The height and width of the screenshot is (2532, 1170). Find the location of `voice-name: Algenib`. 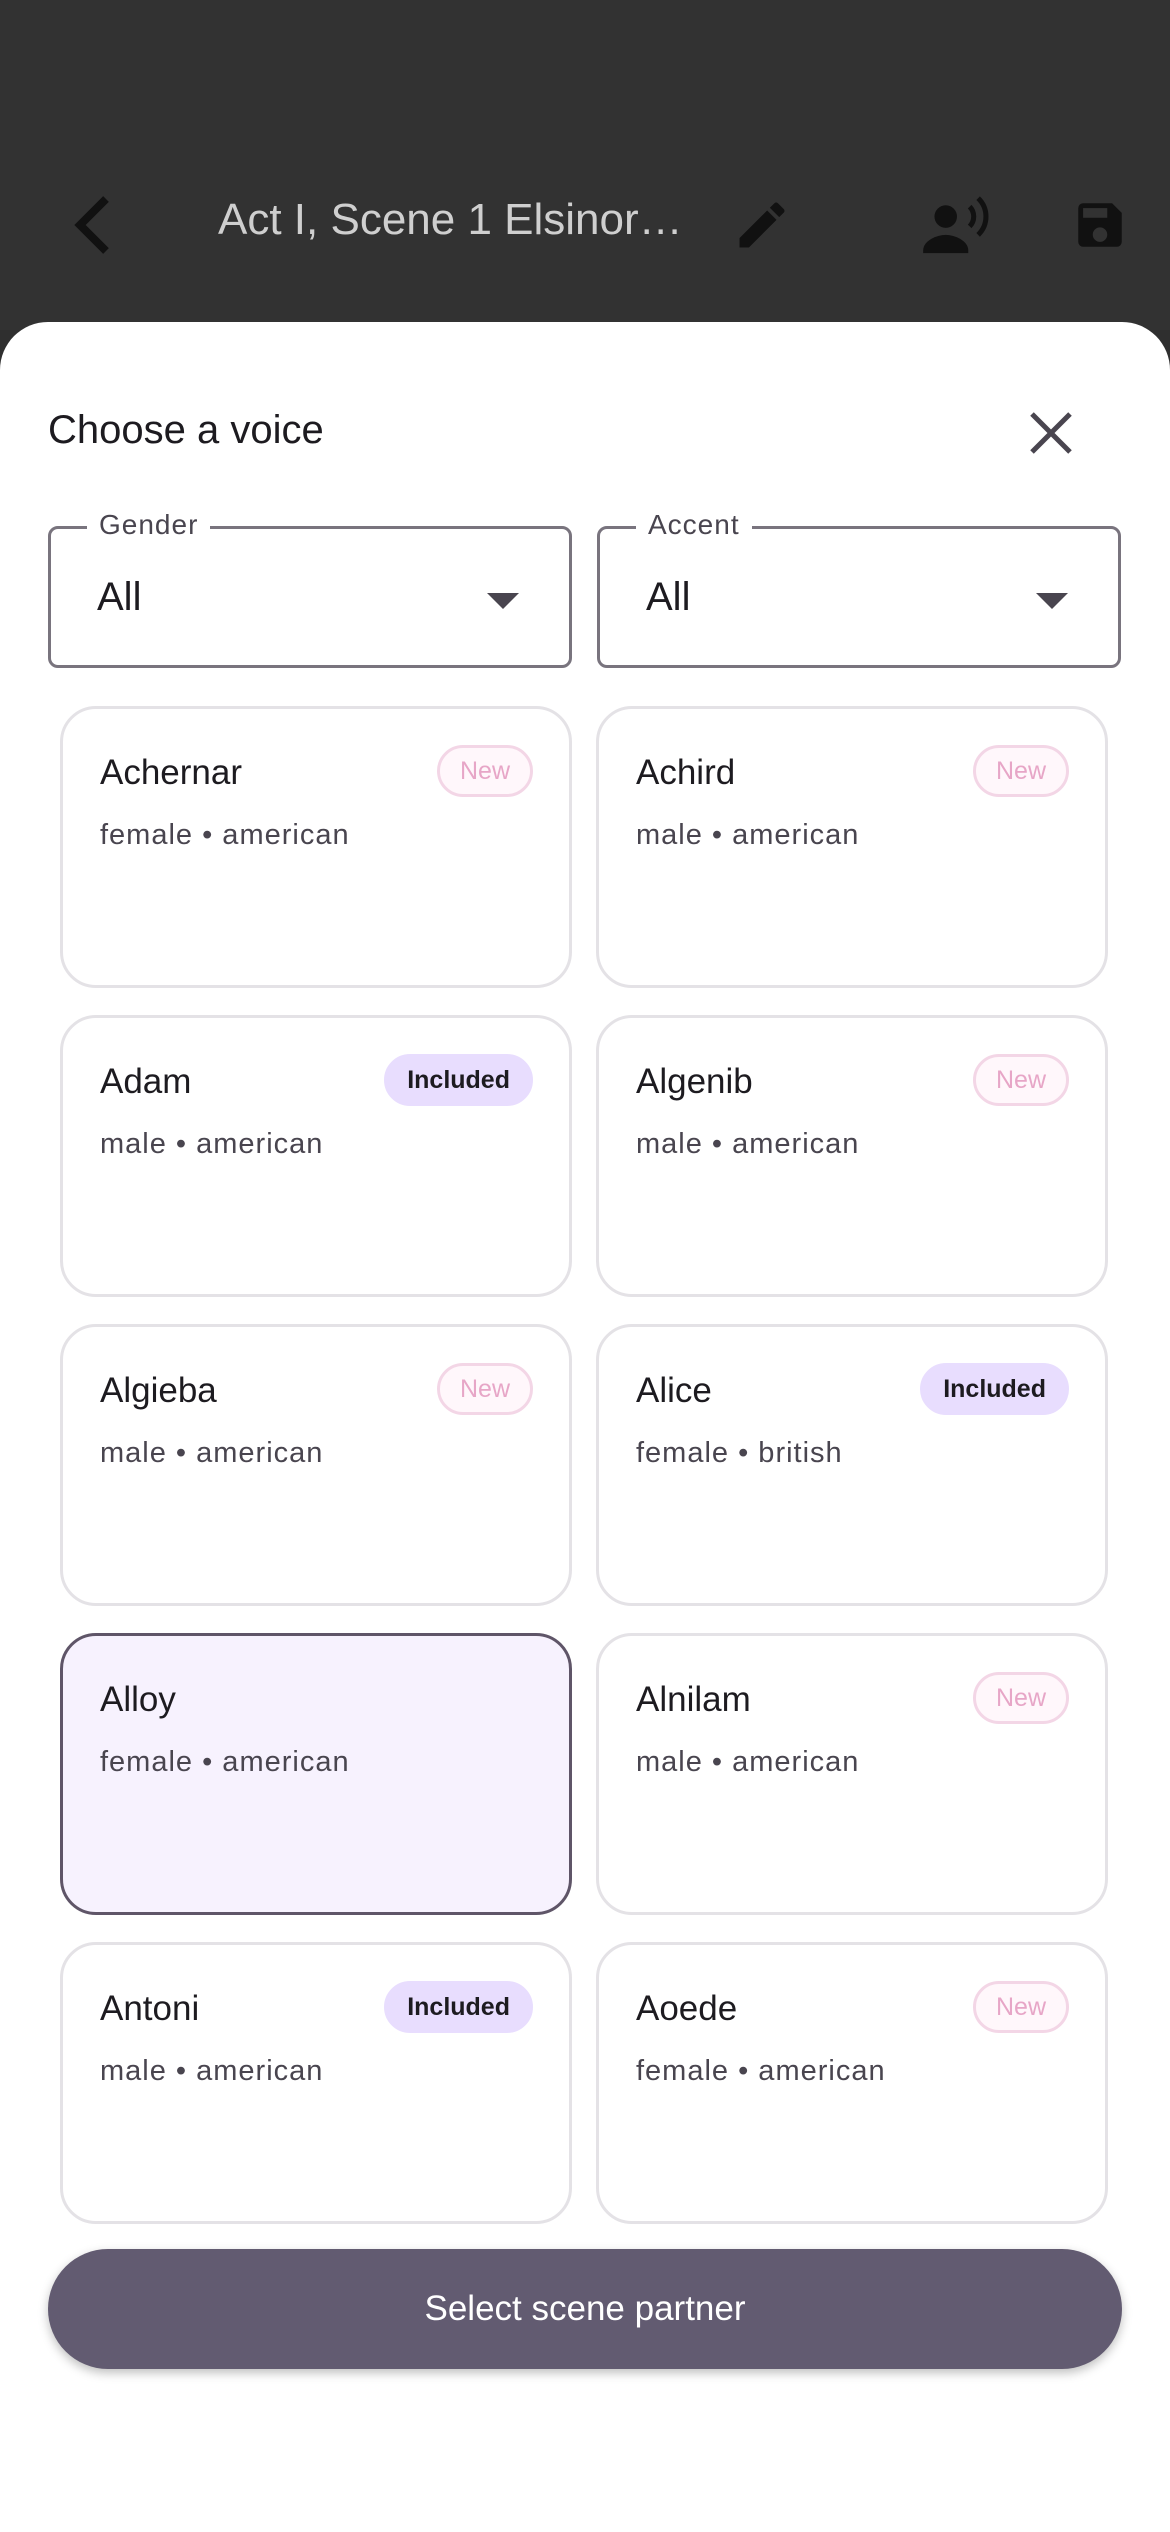

voice-name: Algenib is located at coordinates (694, 1081).